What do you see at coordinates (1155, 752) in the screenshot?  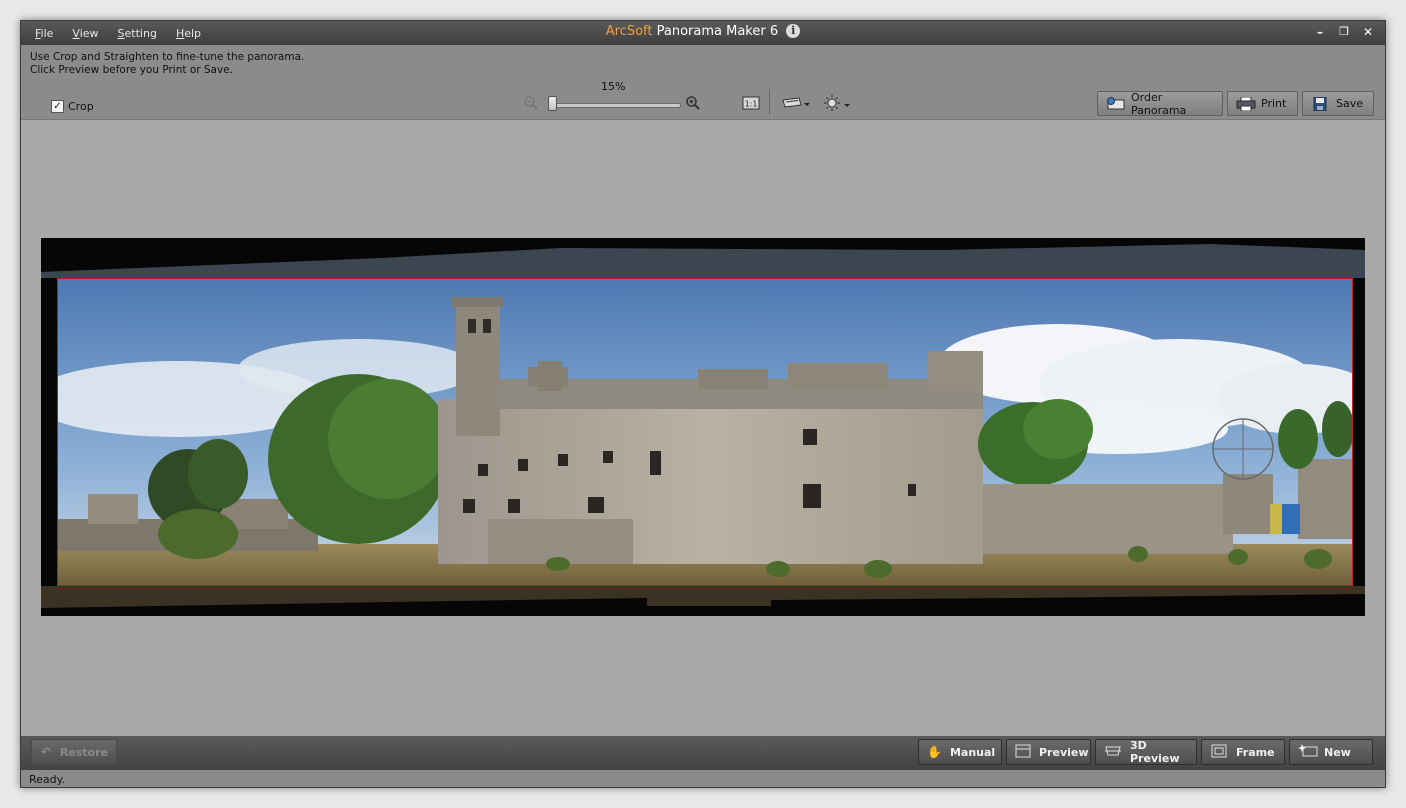 I see `3d-preview-label: 3D Preview` at bounding box center [1155, 752].